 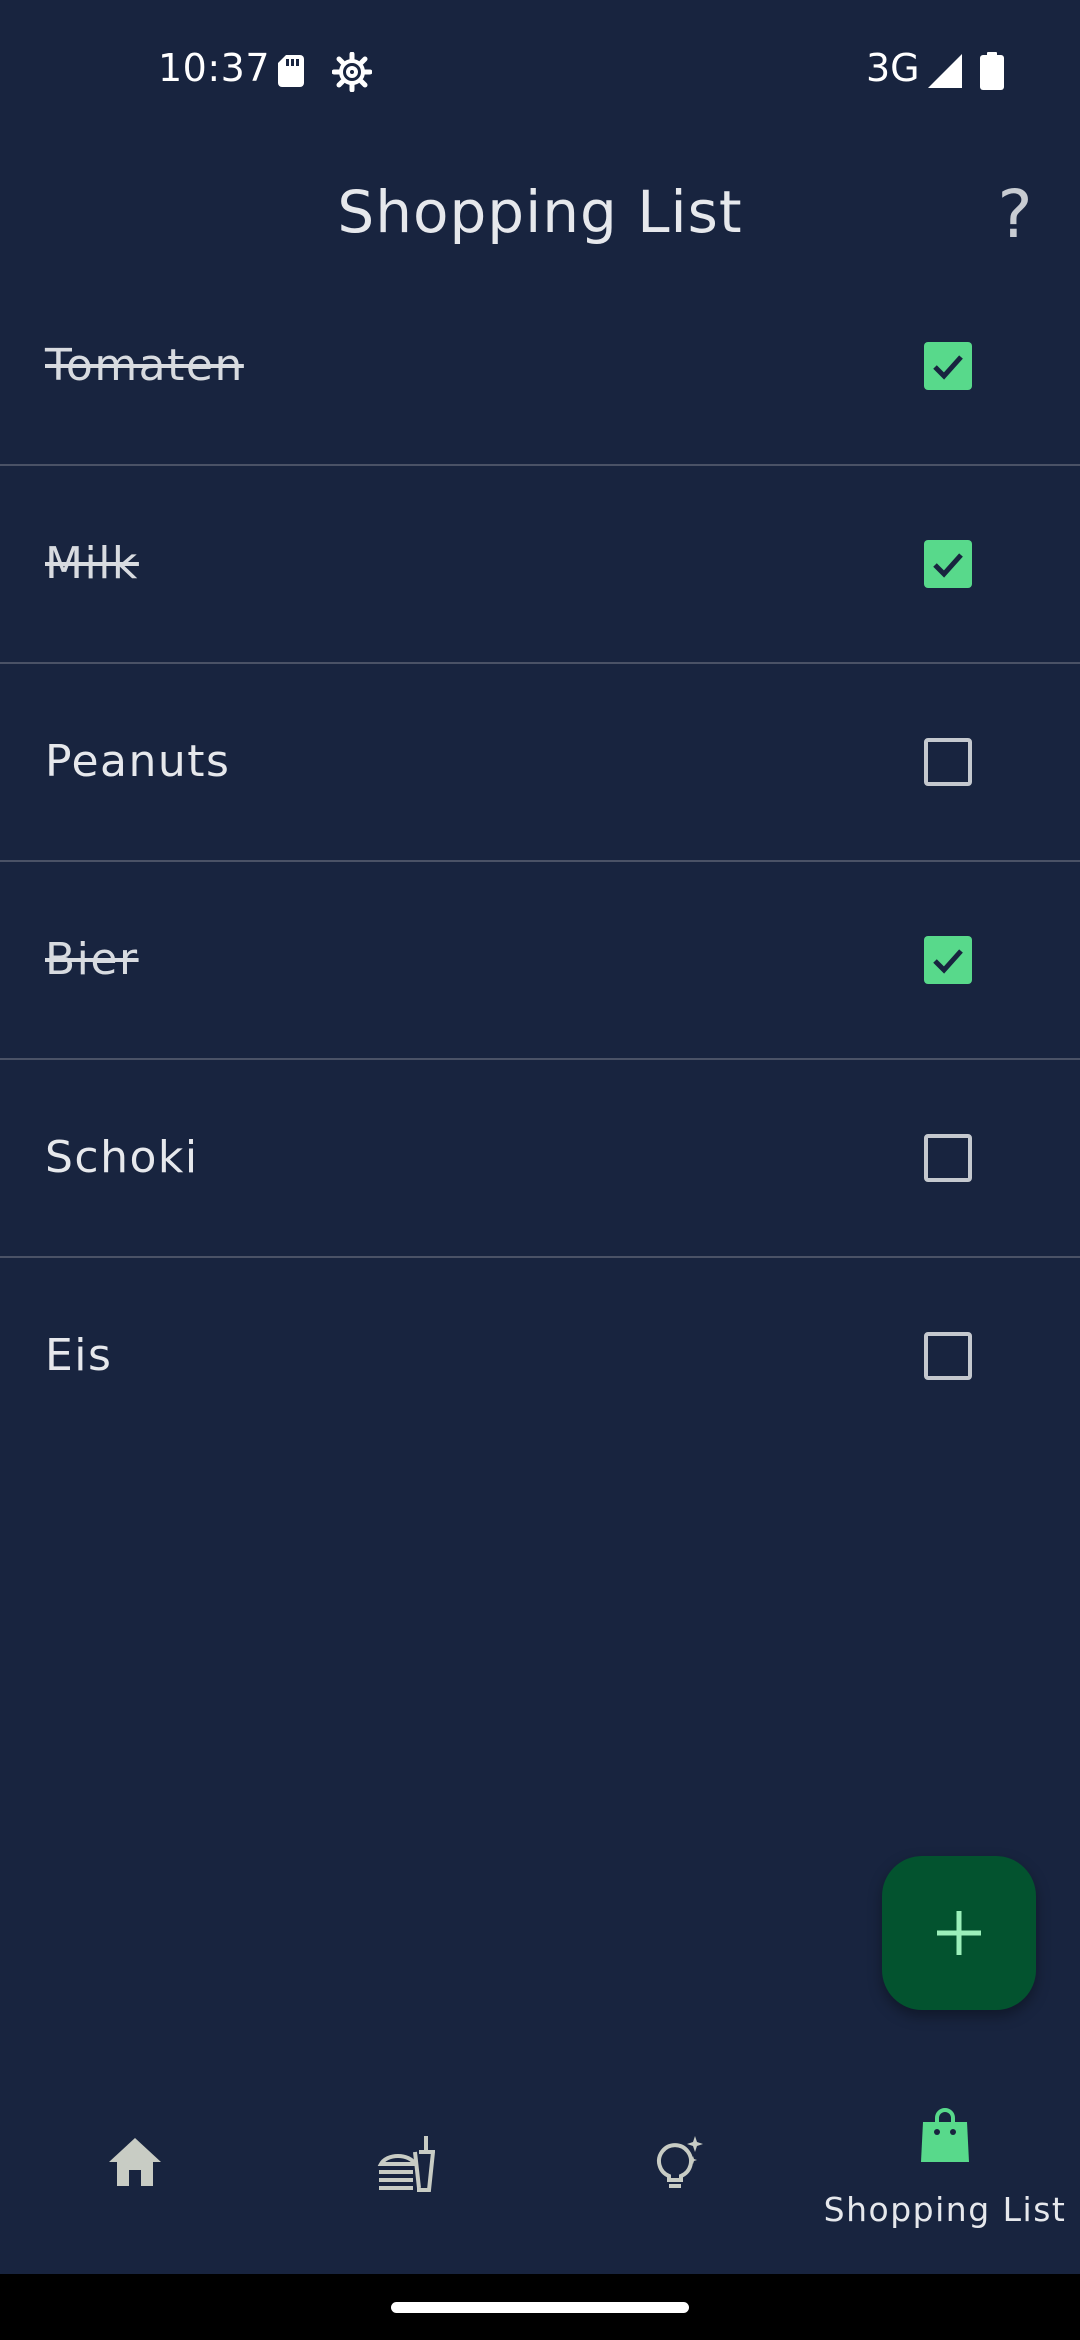 What do you see at coordinates (540, 565) in the screenshot?
I see `list-item: Milk` at bounding box center [540, 565].